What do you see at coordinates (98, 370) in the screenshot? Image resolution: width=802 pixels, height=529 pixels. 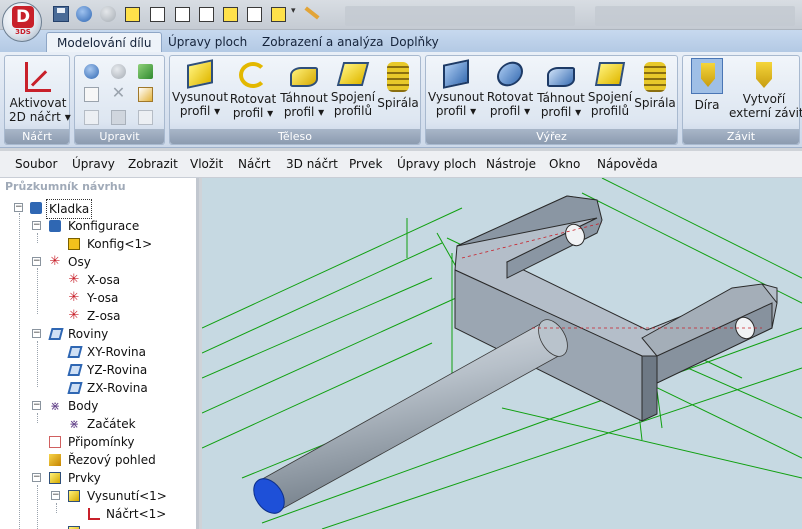 I see `tree-row-yz-rovina: YZ-Rovina` at bounding box center [98, 370].